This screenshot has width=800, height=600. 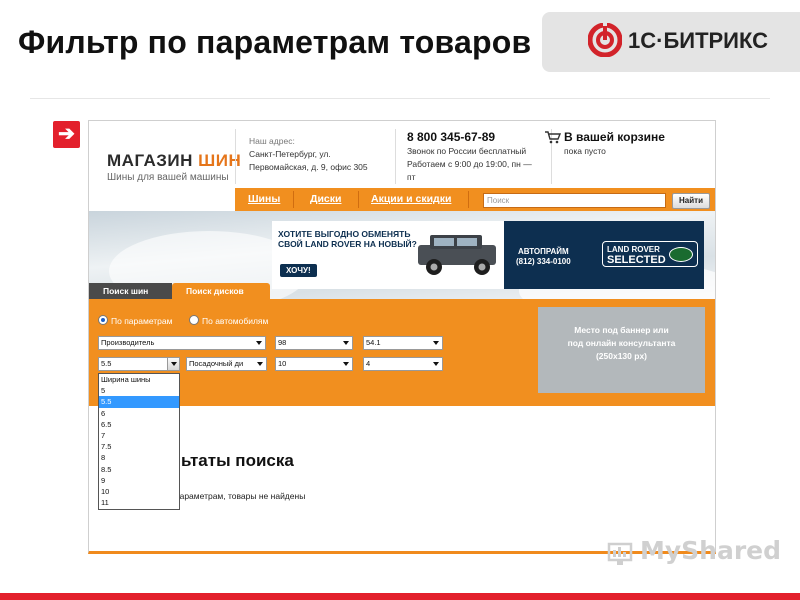 What do you see at coordinates (585, 151) in the screenshot?
I see `cart-status: пока пусто` at bounding box center [585, 151].